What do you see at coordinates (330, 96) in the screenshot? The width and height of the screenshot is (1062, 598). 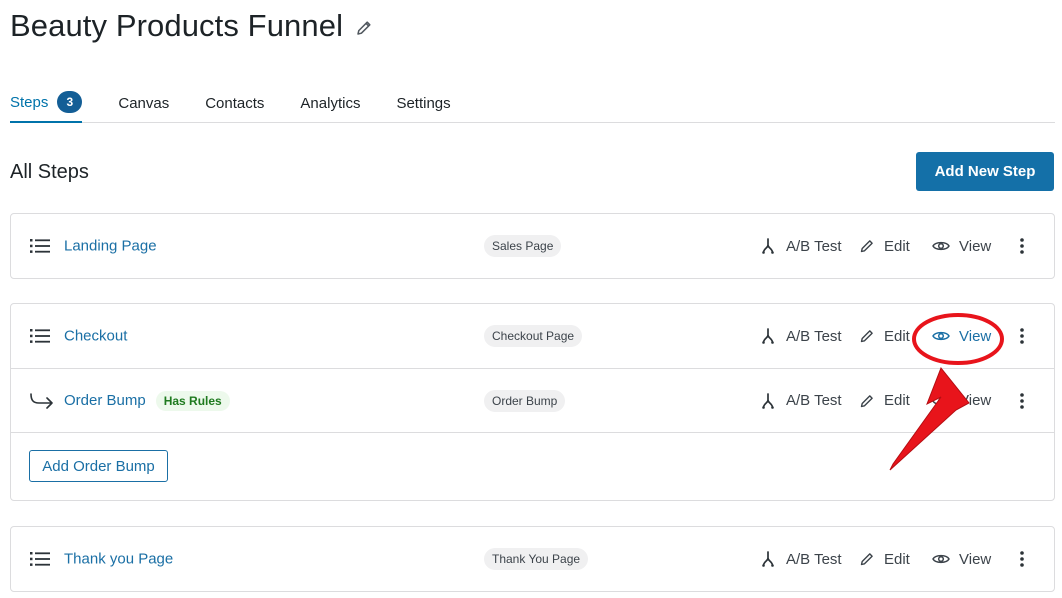 I see `tab-analytics: Analytics` at bounding box center [330, 96].